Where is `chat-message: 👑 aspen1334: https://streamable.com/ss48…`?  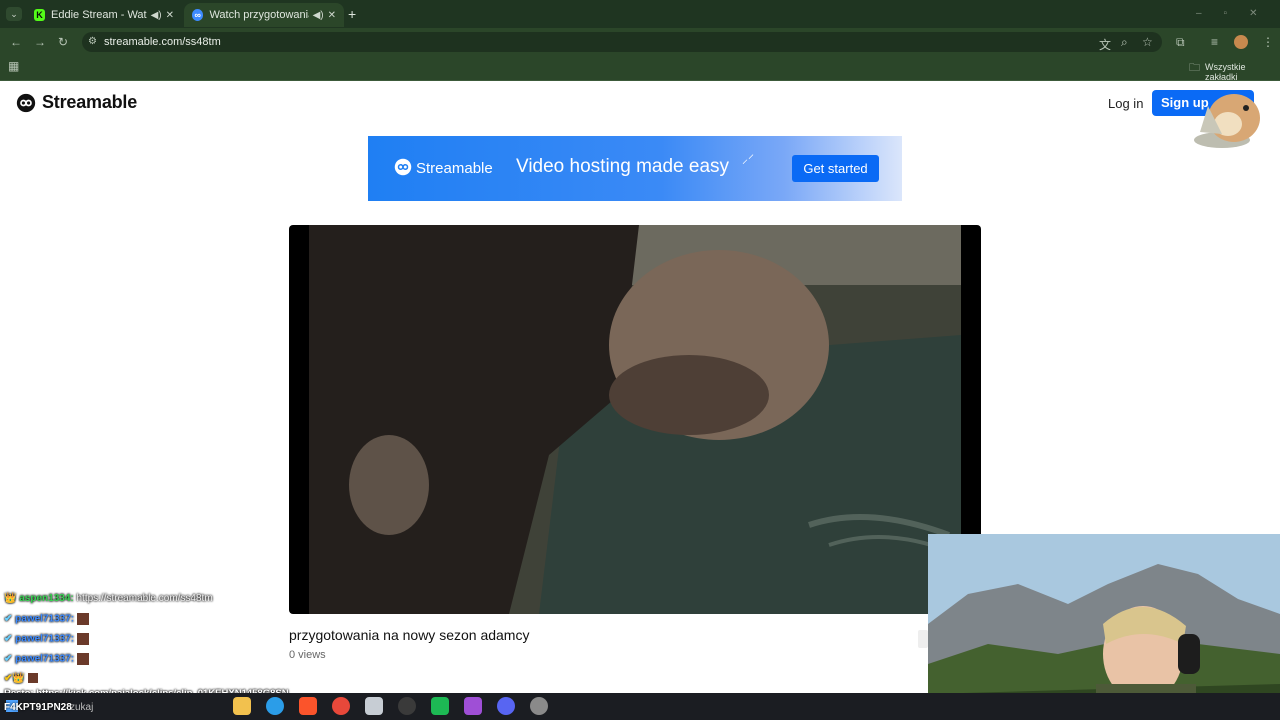 chat-message: 👑 aspen1334: https://streamable.com/ss48… is located at coordinates (108, 598).